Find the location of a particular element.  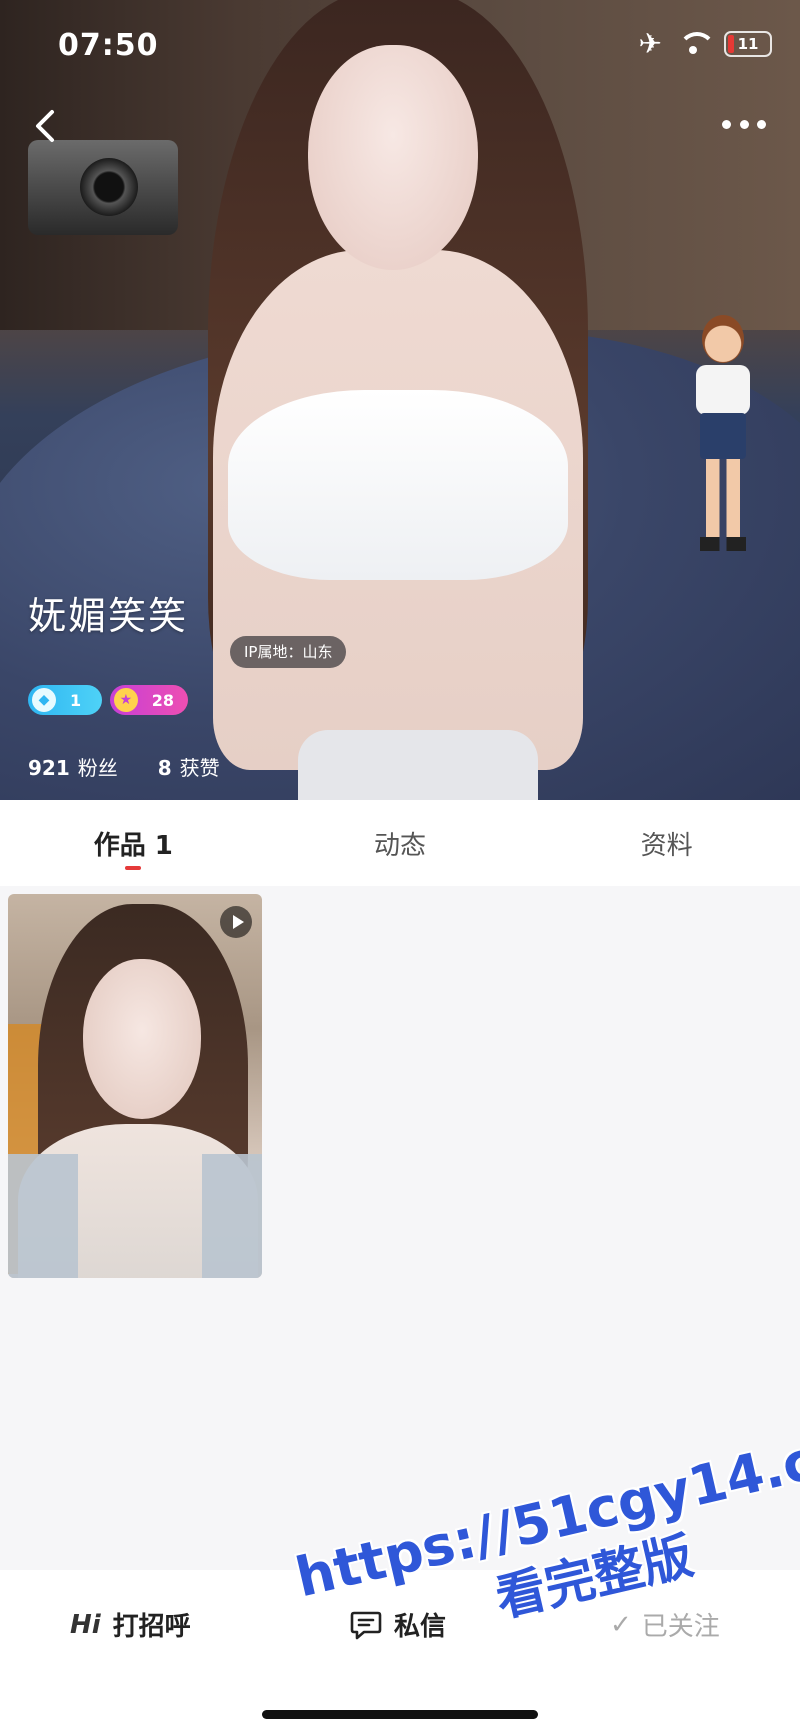

profile-stats: 921 粉丝 8 获赞 is located at coordinates (124, 766).